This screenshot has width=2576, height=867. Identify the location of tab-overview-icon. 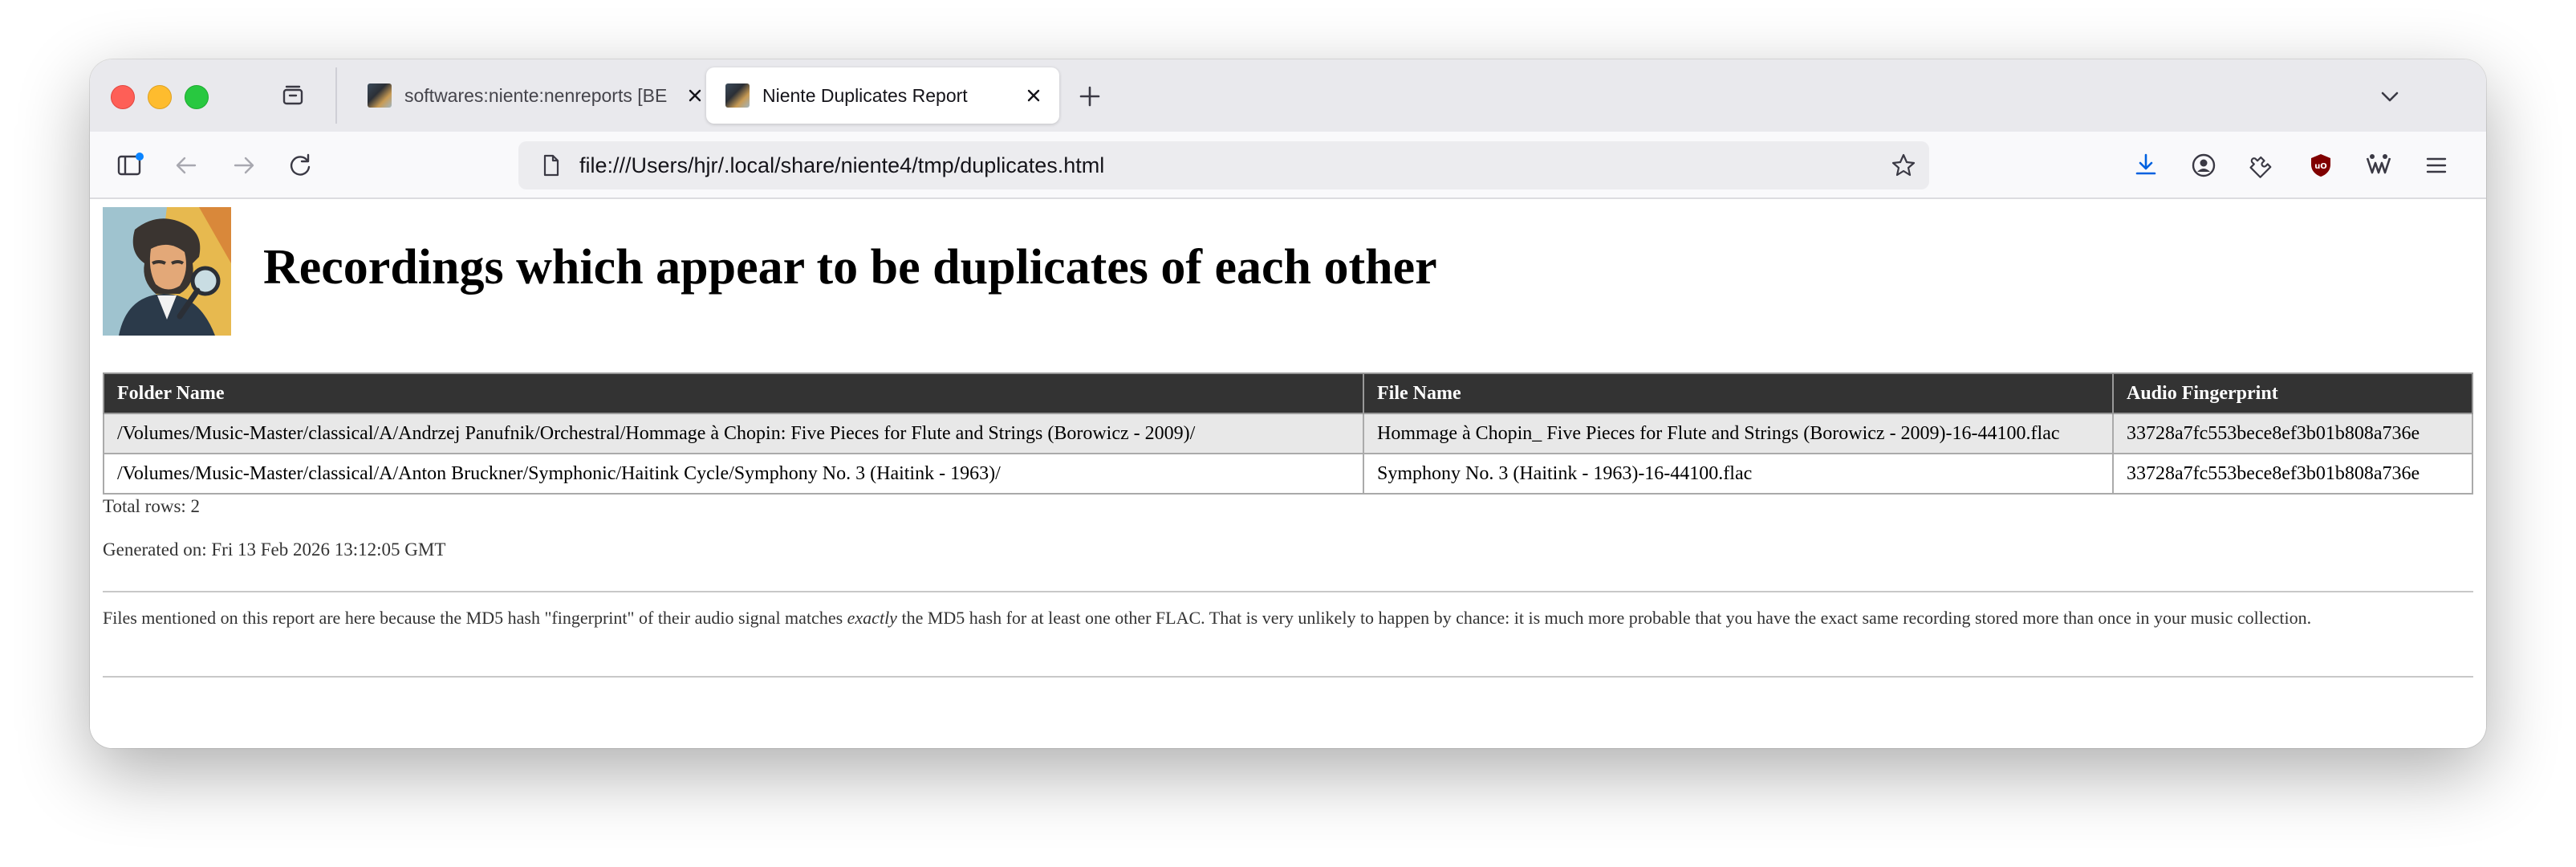
(293, 96).